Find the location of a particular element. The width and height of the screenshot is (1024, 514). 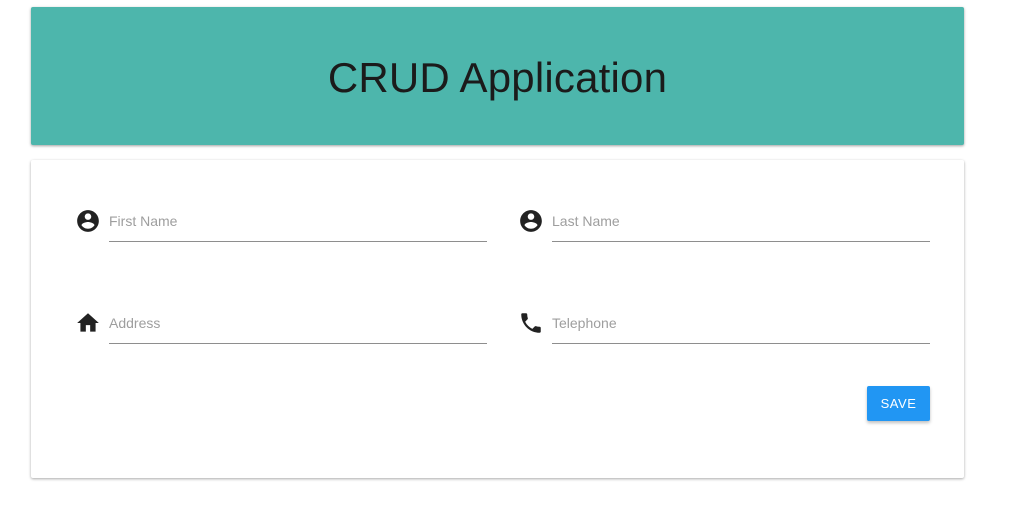

first-name-field-group is located at coordinates (285, 225).